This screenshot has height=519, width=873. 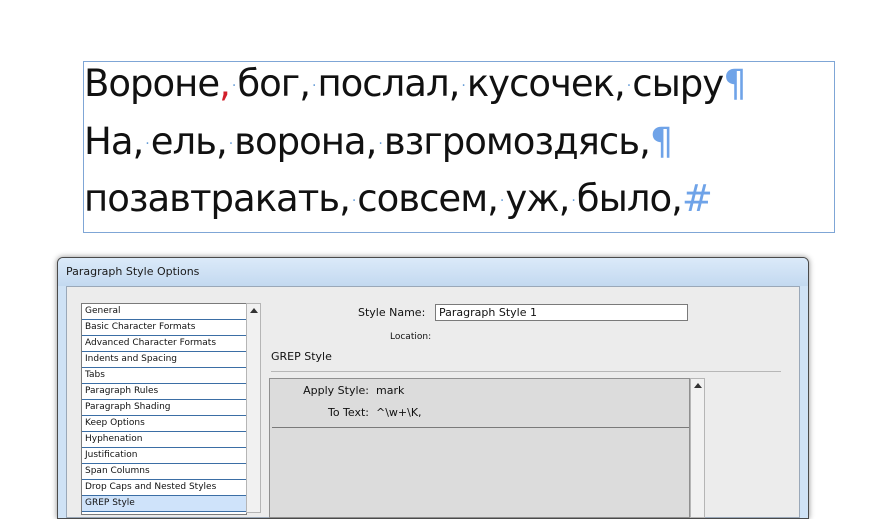 I want to click on category-item-paragraph-shading: Paragraph Shading, so click(x=164, y=408).